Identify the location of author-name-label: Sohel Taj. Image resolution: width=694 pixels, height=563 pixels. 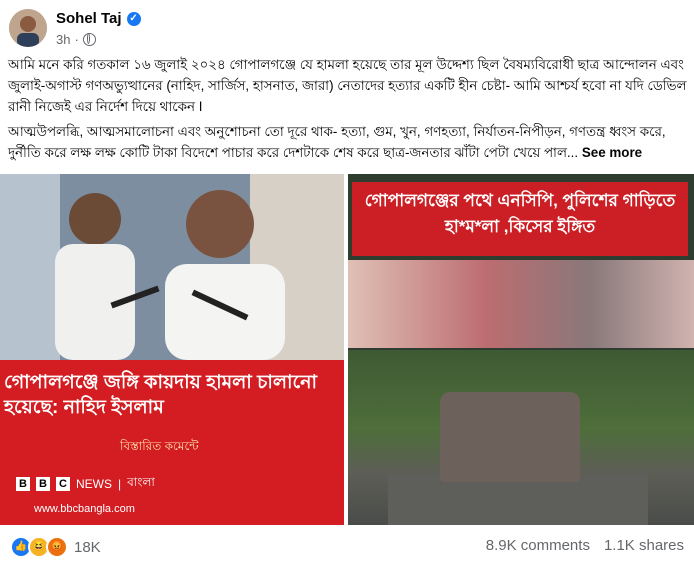
(89, 18).